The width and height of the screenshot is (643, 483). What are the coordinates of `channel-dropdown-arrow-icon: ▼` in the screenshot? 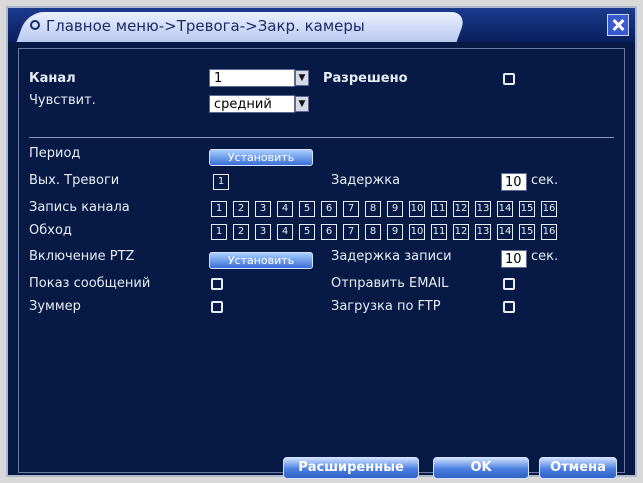 It's located at (302, 78).